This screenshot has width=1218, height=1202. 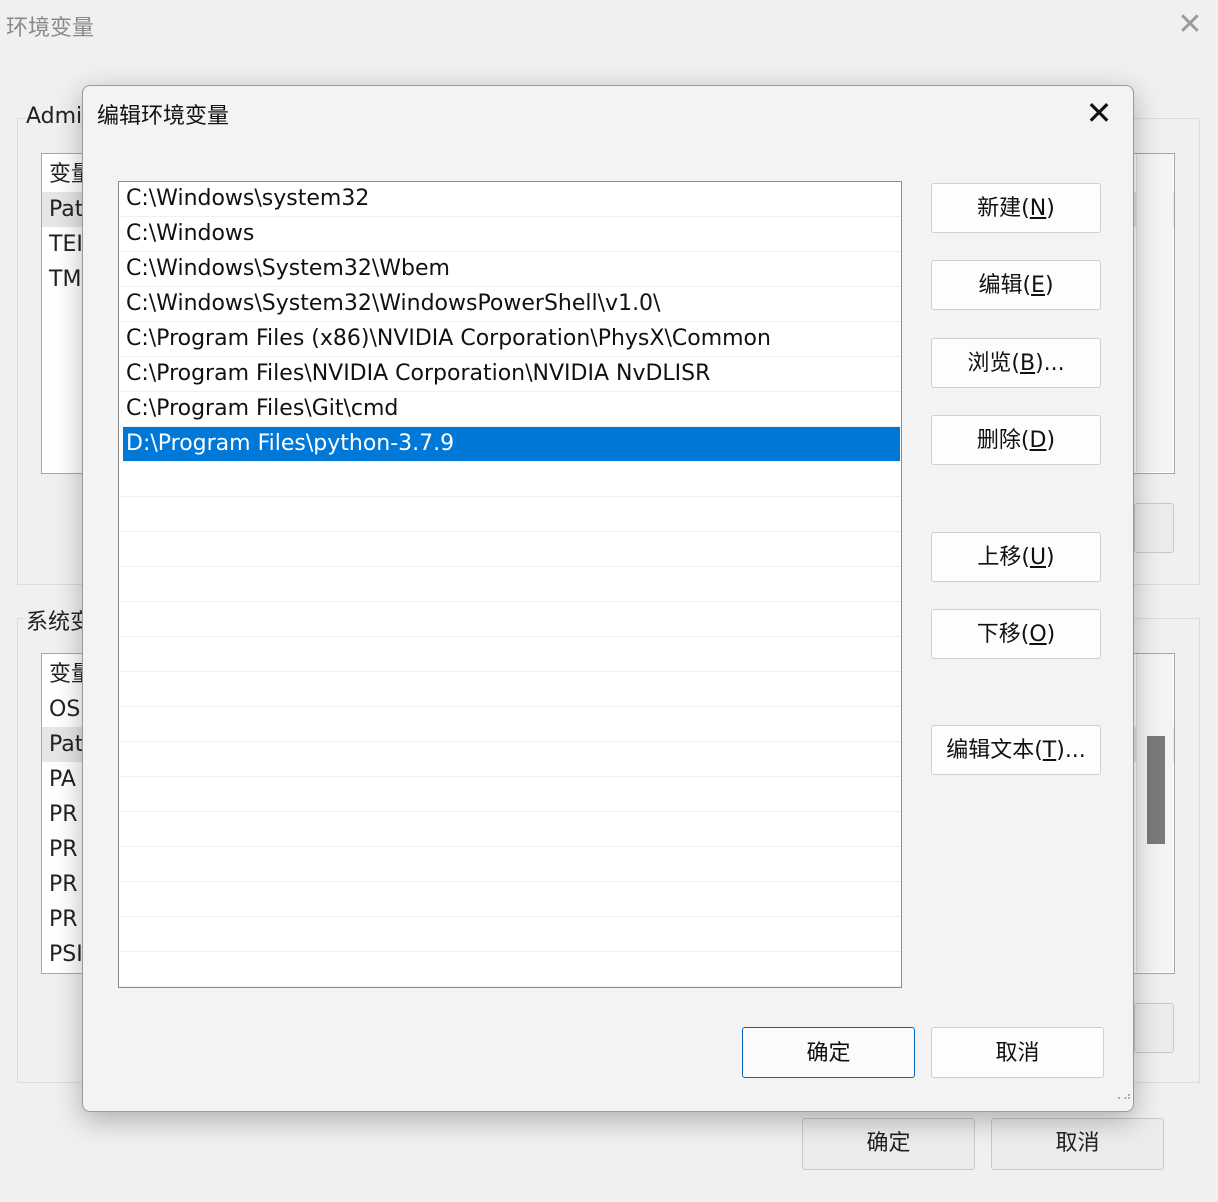 I want to click on move-down-button: 下移(O), so click(x=1016, y=634).